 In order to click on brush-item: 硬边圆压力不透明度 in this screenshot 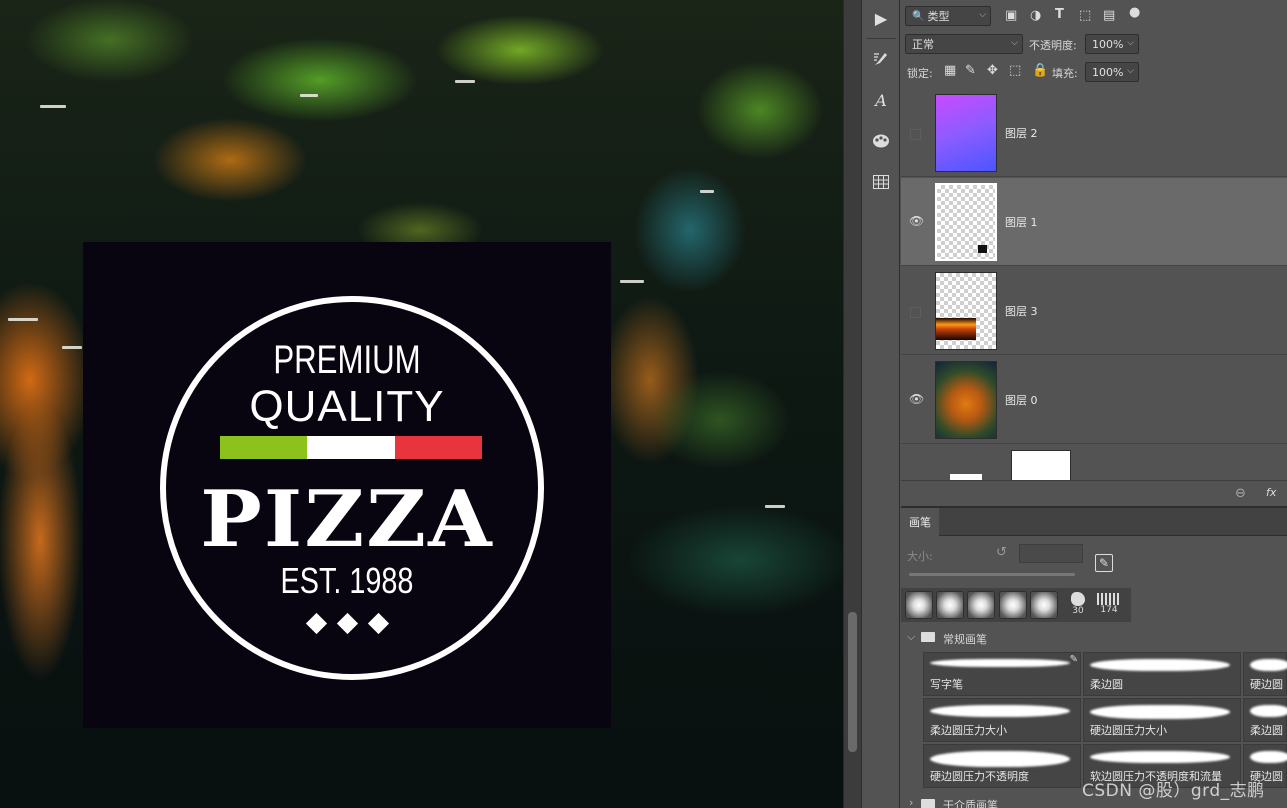, I will do `click(1002, 766)`.